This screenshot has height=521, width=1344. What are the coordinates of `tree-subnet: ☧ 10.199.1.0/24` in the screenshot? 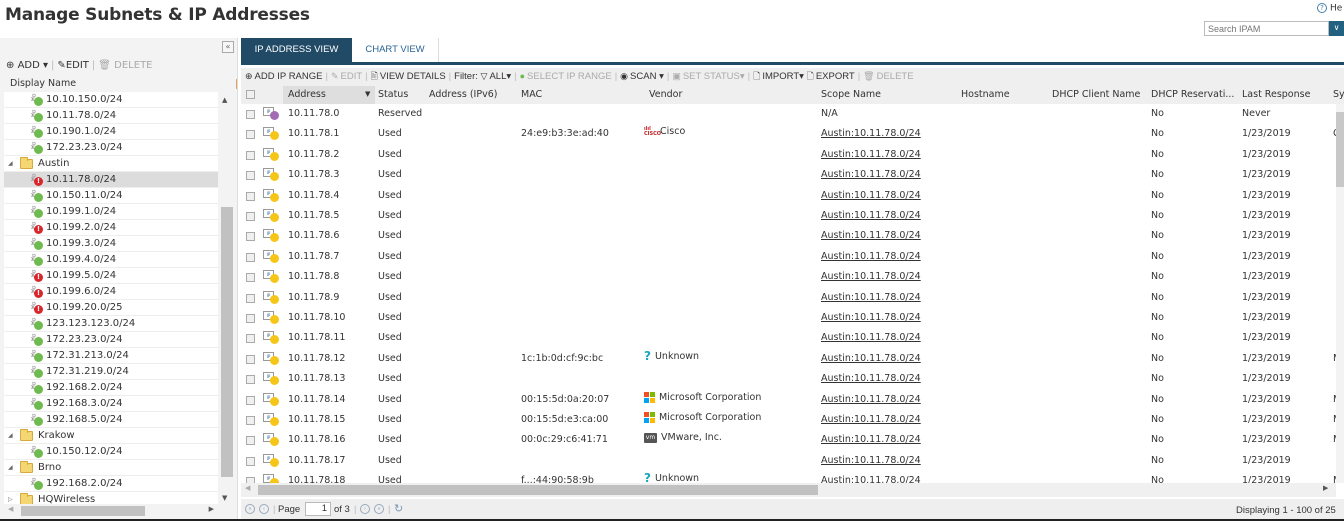 It's located at (111, 212).